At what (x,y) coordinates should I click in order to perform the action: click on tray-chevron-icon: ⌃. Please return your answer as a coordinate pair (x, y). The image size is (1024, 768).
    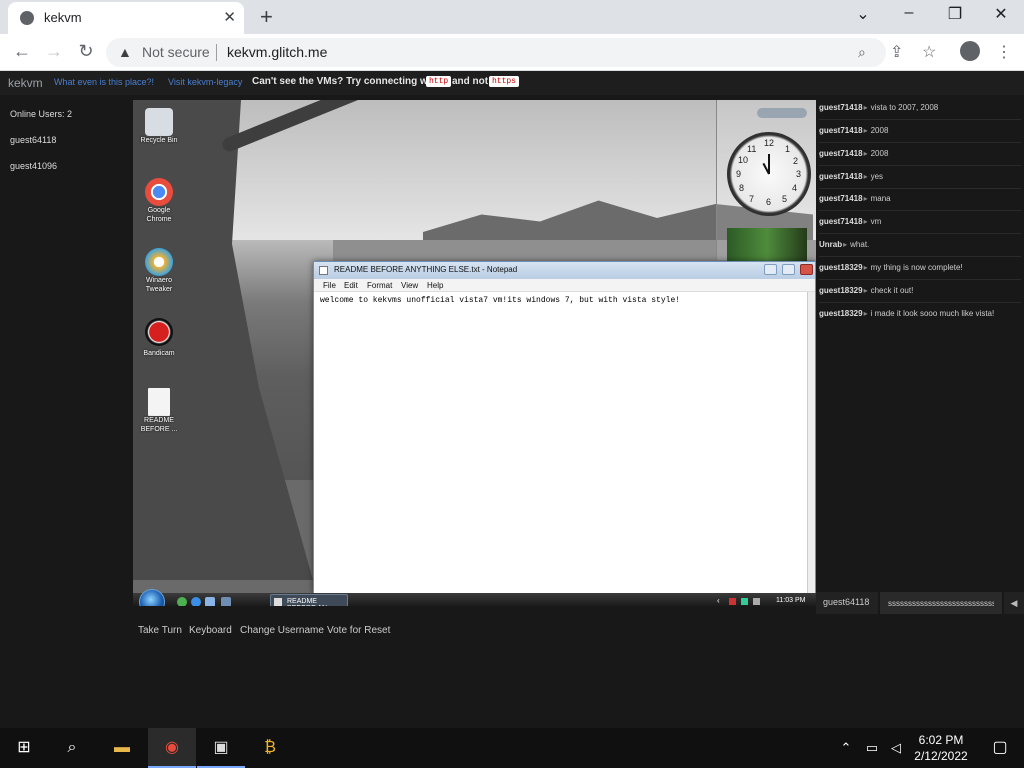
    Looking at the image, I should click on (846, 748).